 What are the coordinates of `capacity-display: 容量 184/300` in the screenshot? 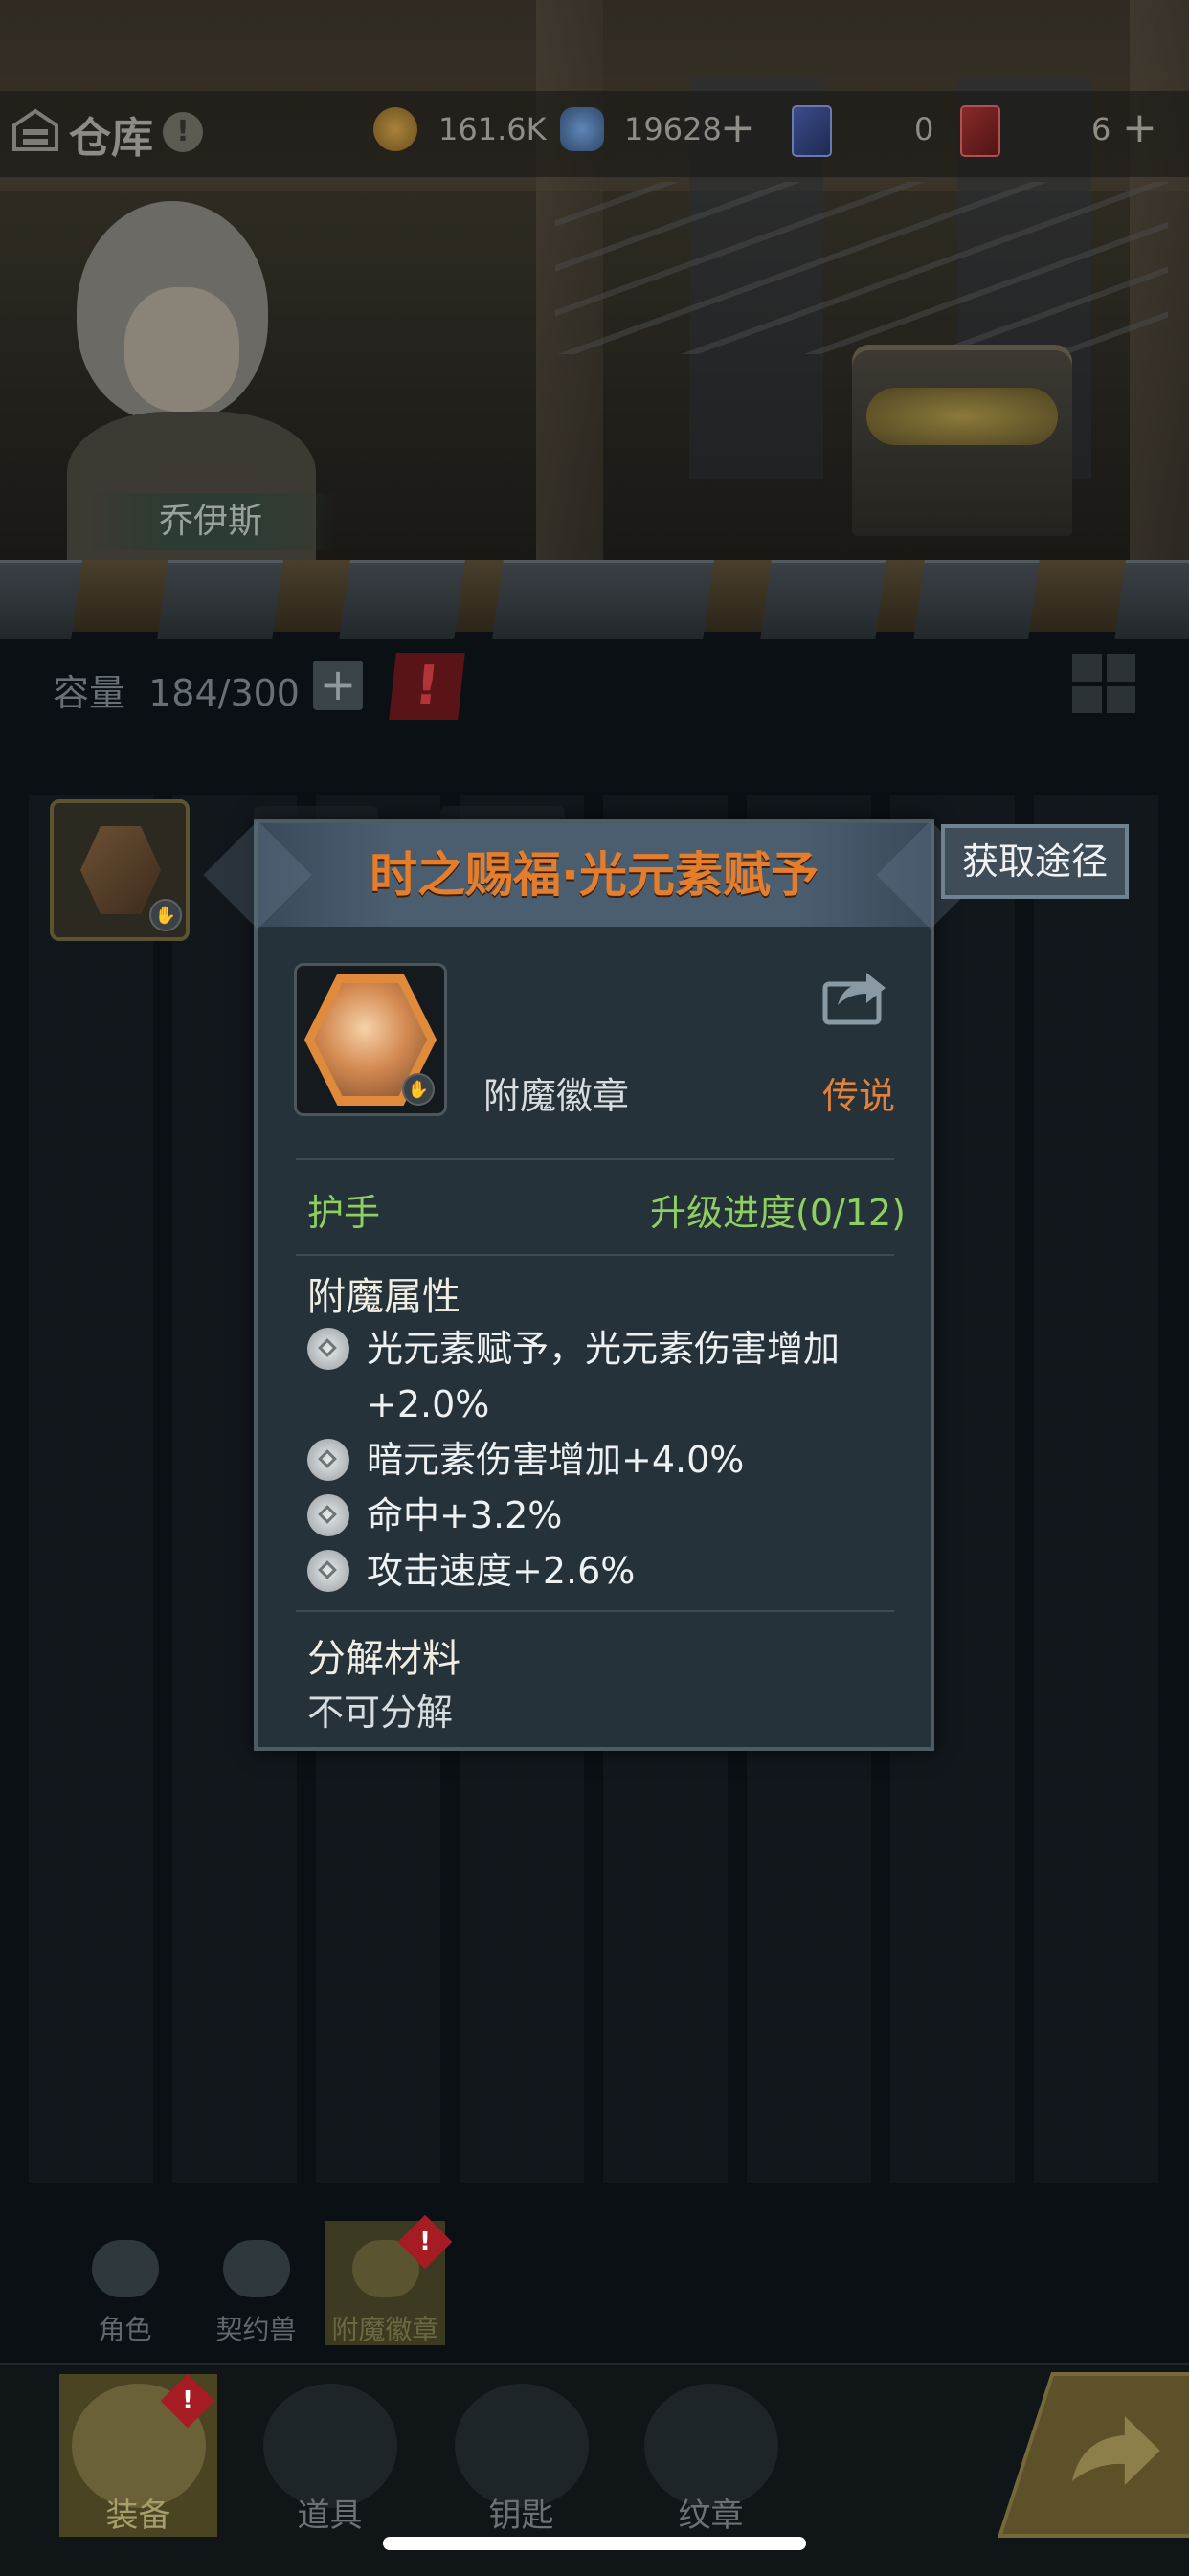 It's located at (176, 689).